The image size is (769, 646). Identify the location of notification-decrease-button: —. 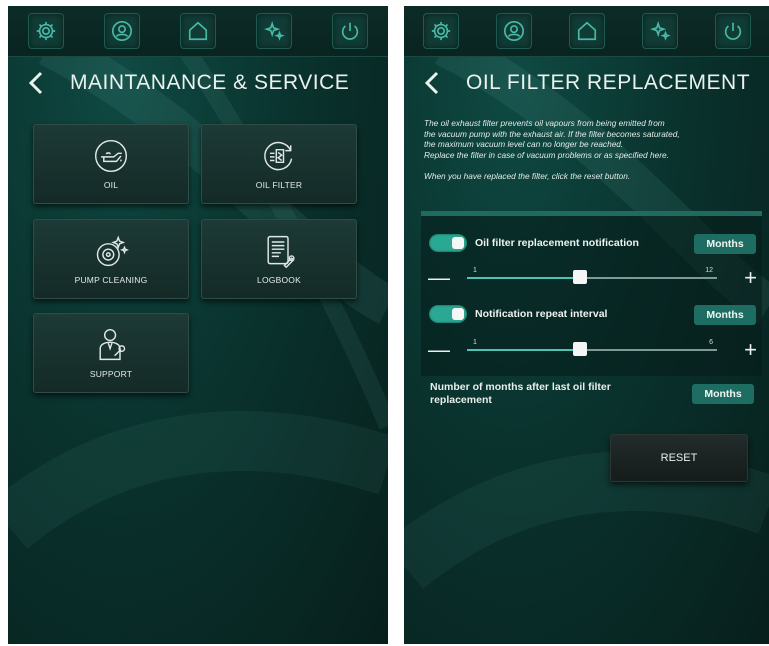
(439, 278).